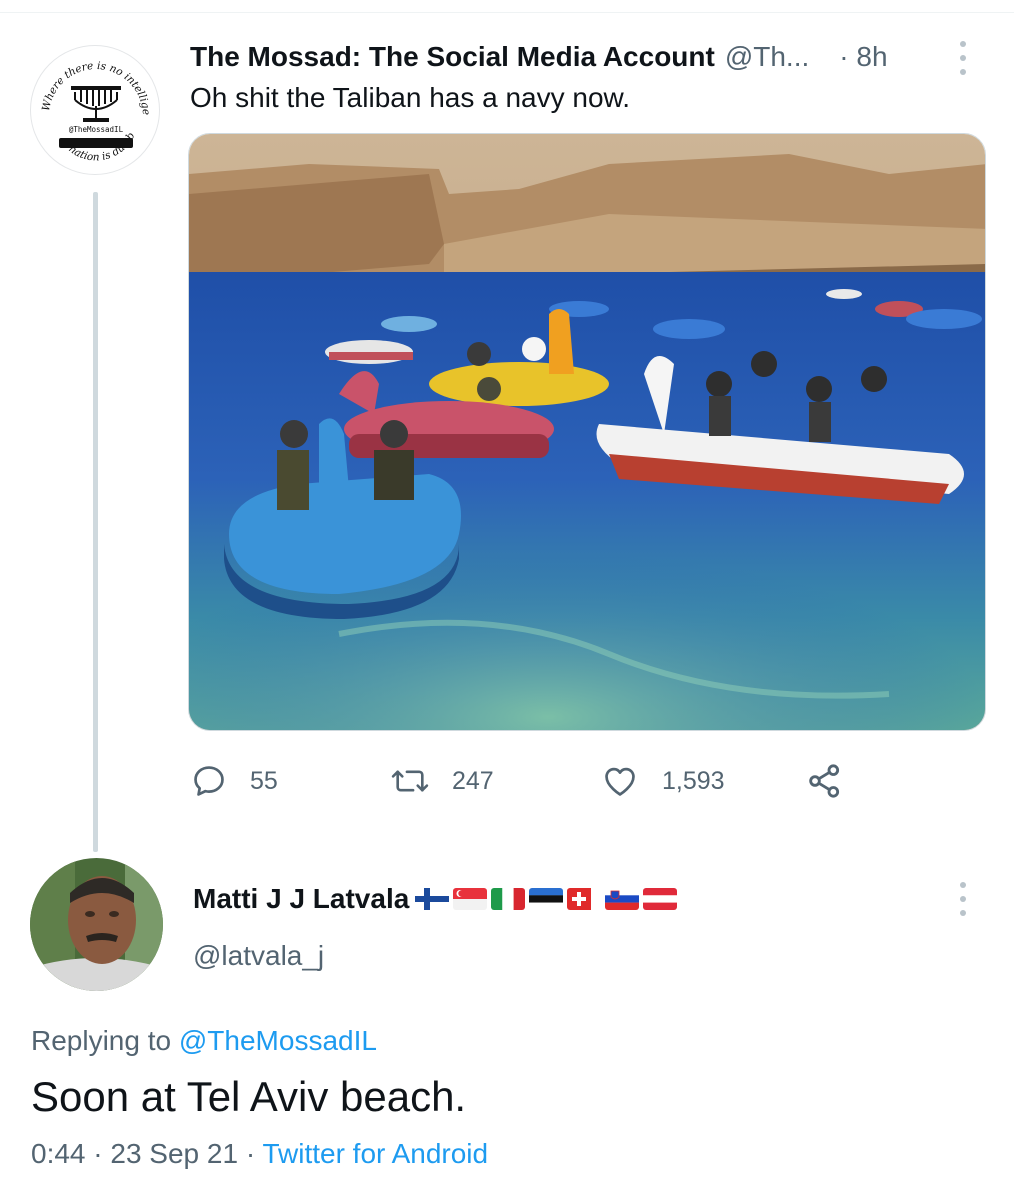  What do you see at coordinates (622, 899) in the screenshot?
I see `slovenia-flag-icon` at bounding box center [622, 899].